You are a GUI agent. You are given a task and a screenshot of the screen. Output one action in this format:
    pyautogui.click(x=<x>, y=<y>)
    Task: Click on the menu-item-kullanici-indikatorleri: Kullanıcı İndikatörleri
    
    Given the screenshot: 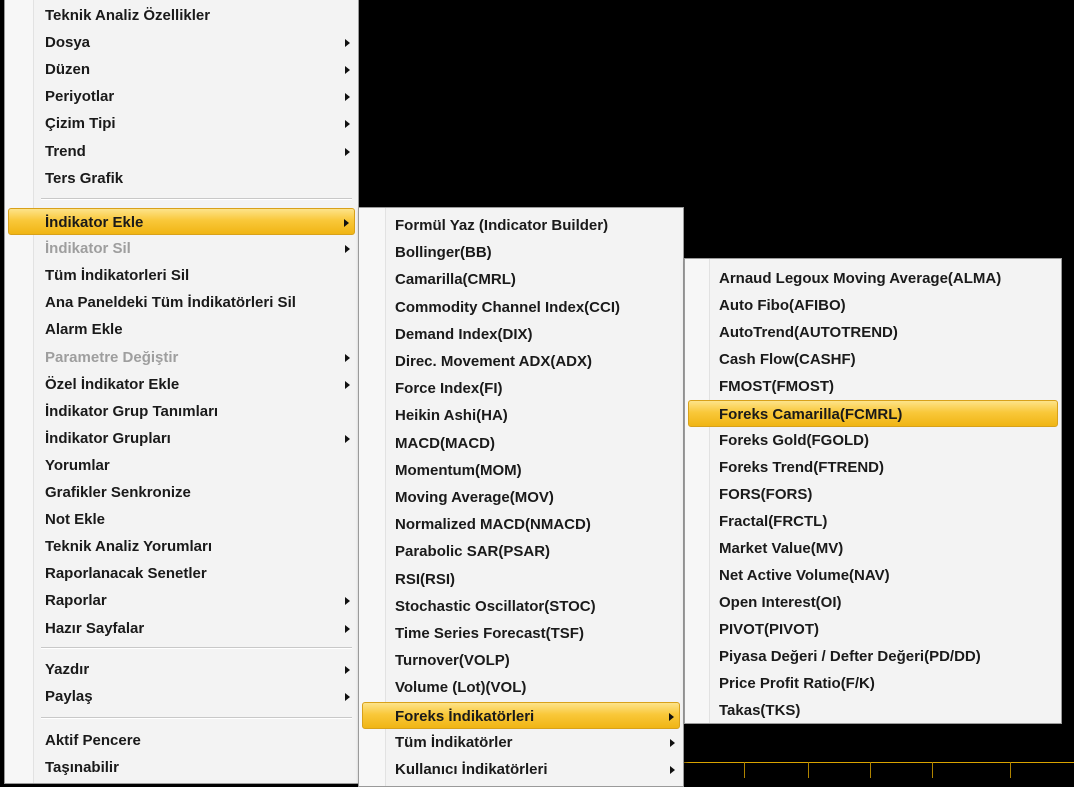 What is the action you would take?
    pyautogui.click(x=521, y=769)
    